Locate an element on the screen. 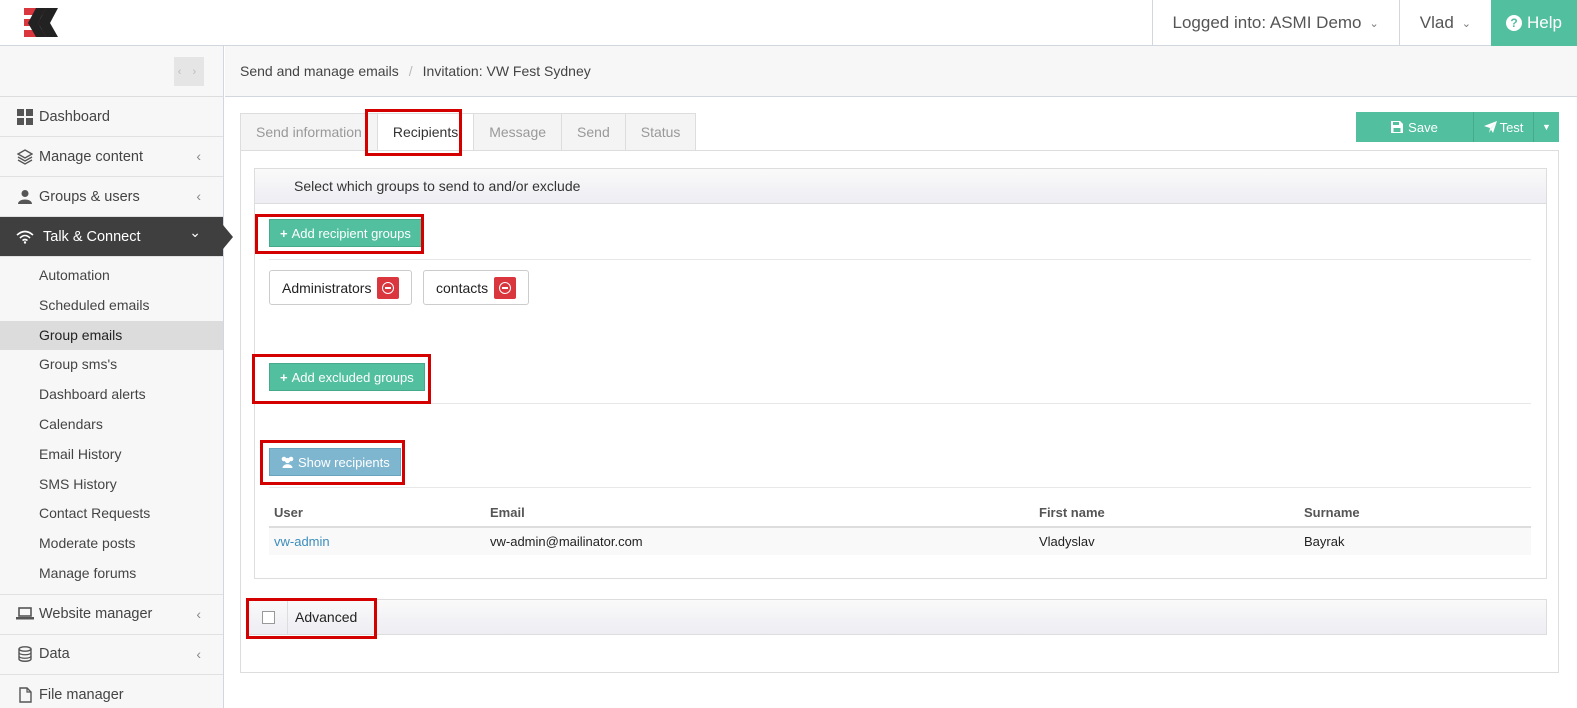  submenu-item-moderate-posts: Moderate posts is located at coordinates (111, 544).